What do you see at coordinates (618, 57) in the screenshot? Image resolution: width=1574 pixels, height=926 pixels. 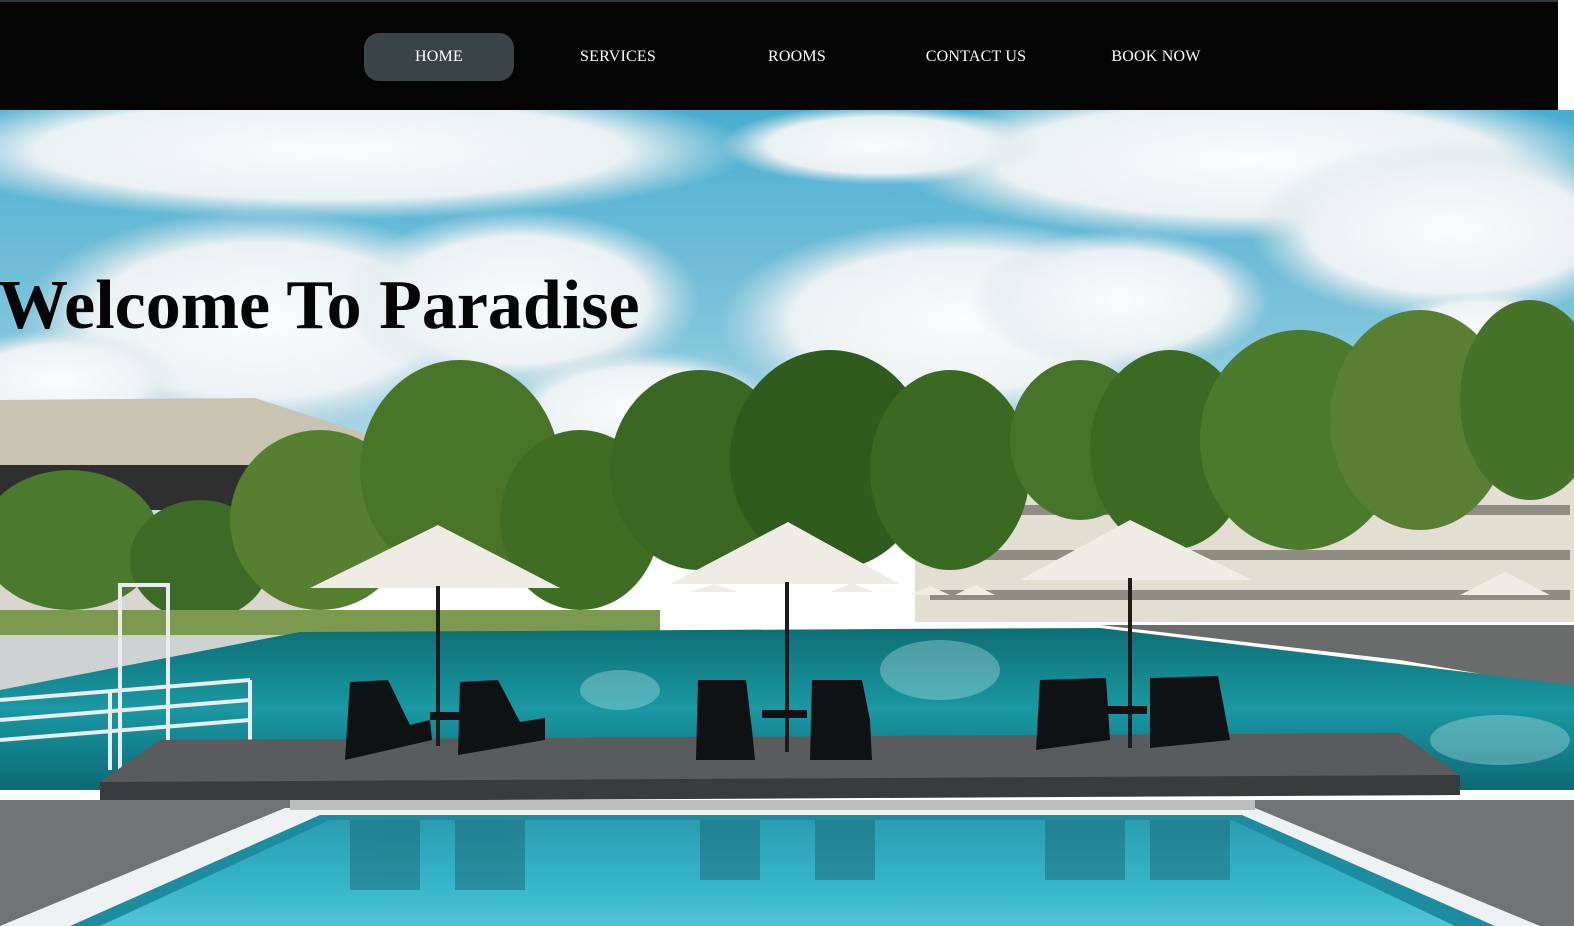 I see `nav-services-link: SERVICES` at bounding box center [618, 57].